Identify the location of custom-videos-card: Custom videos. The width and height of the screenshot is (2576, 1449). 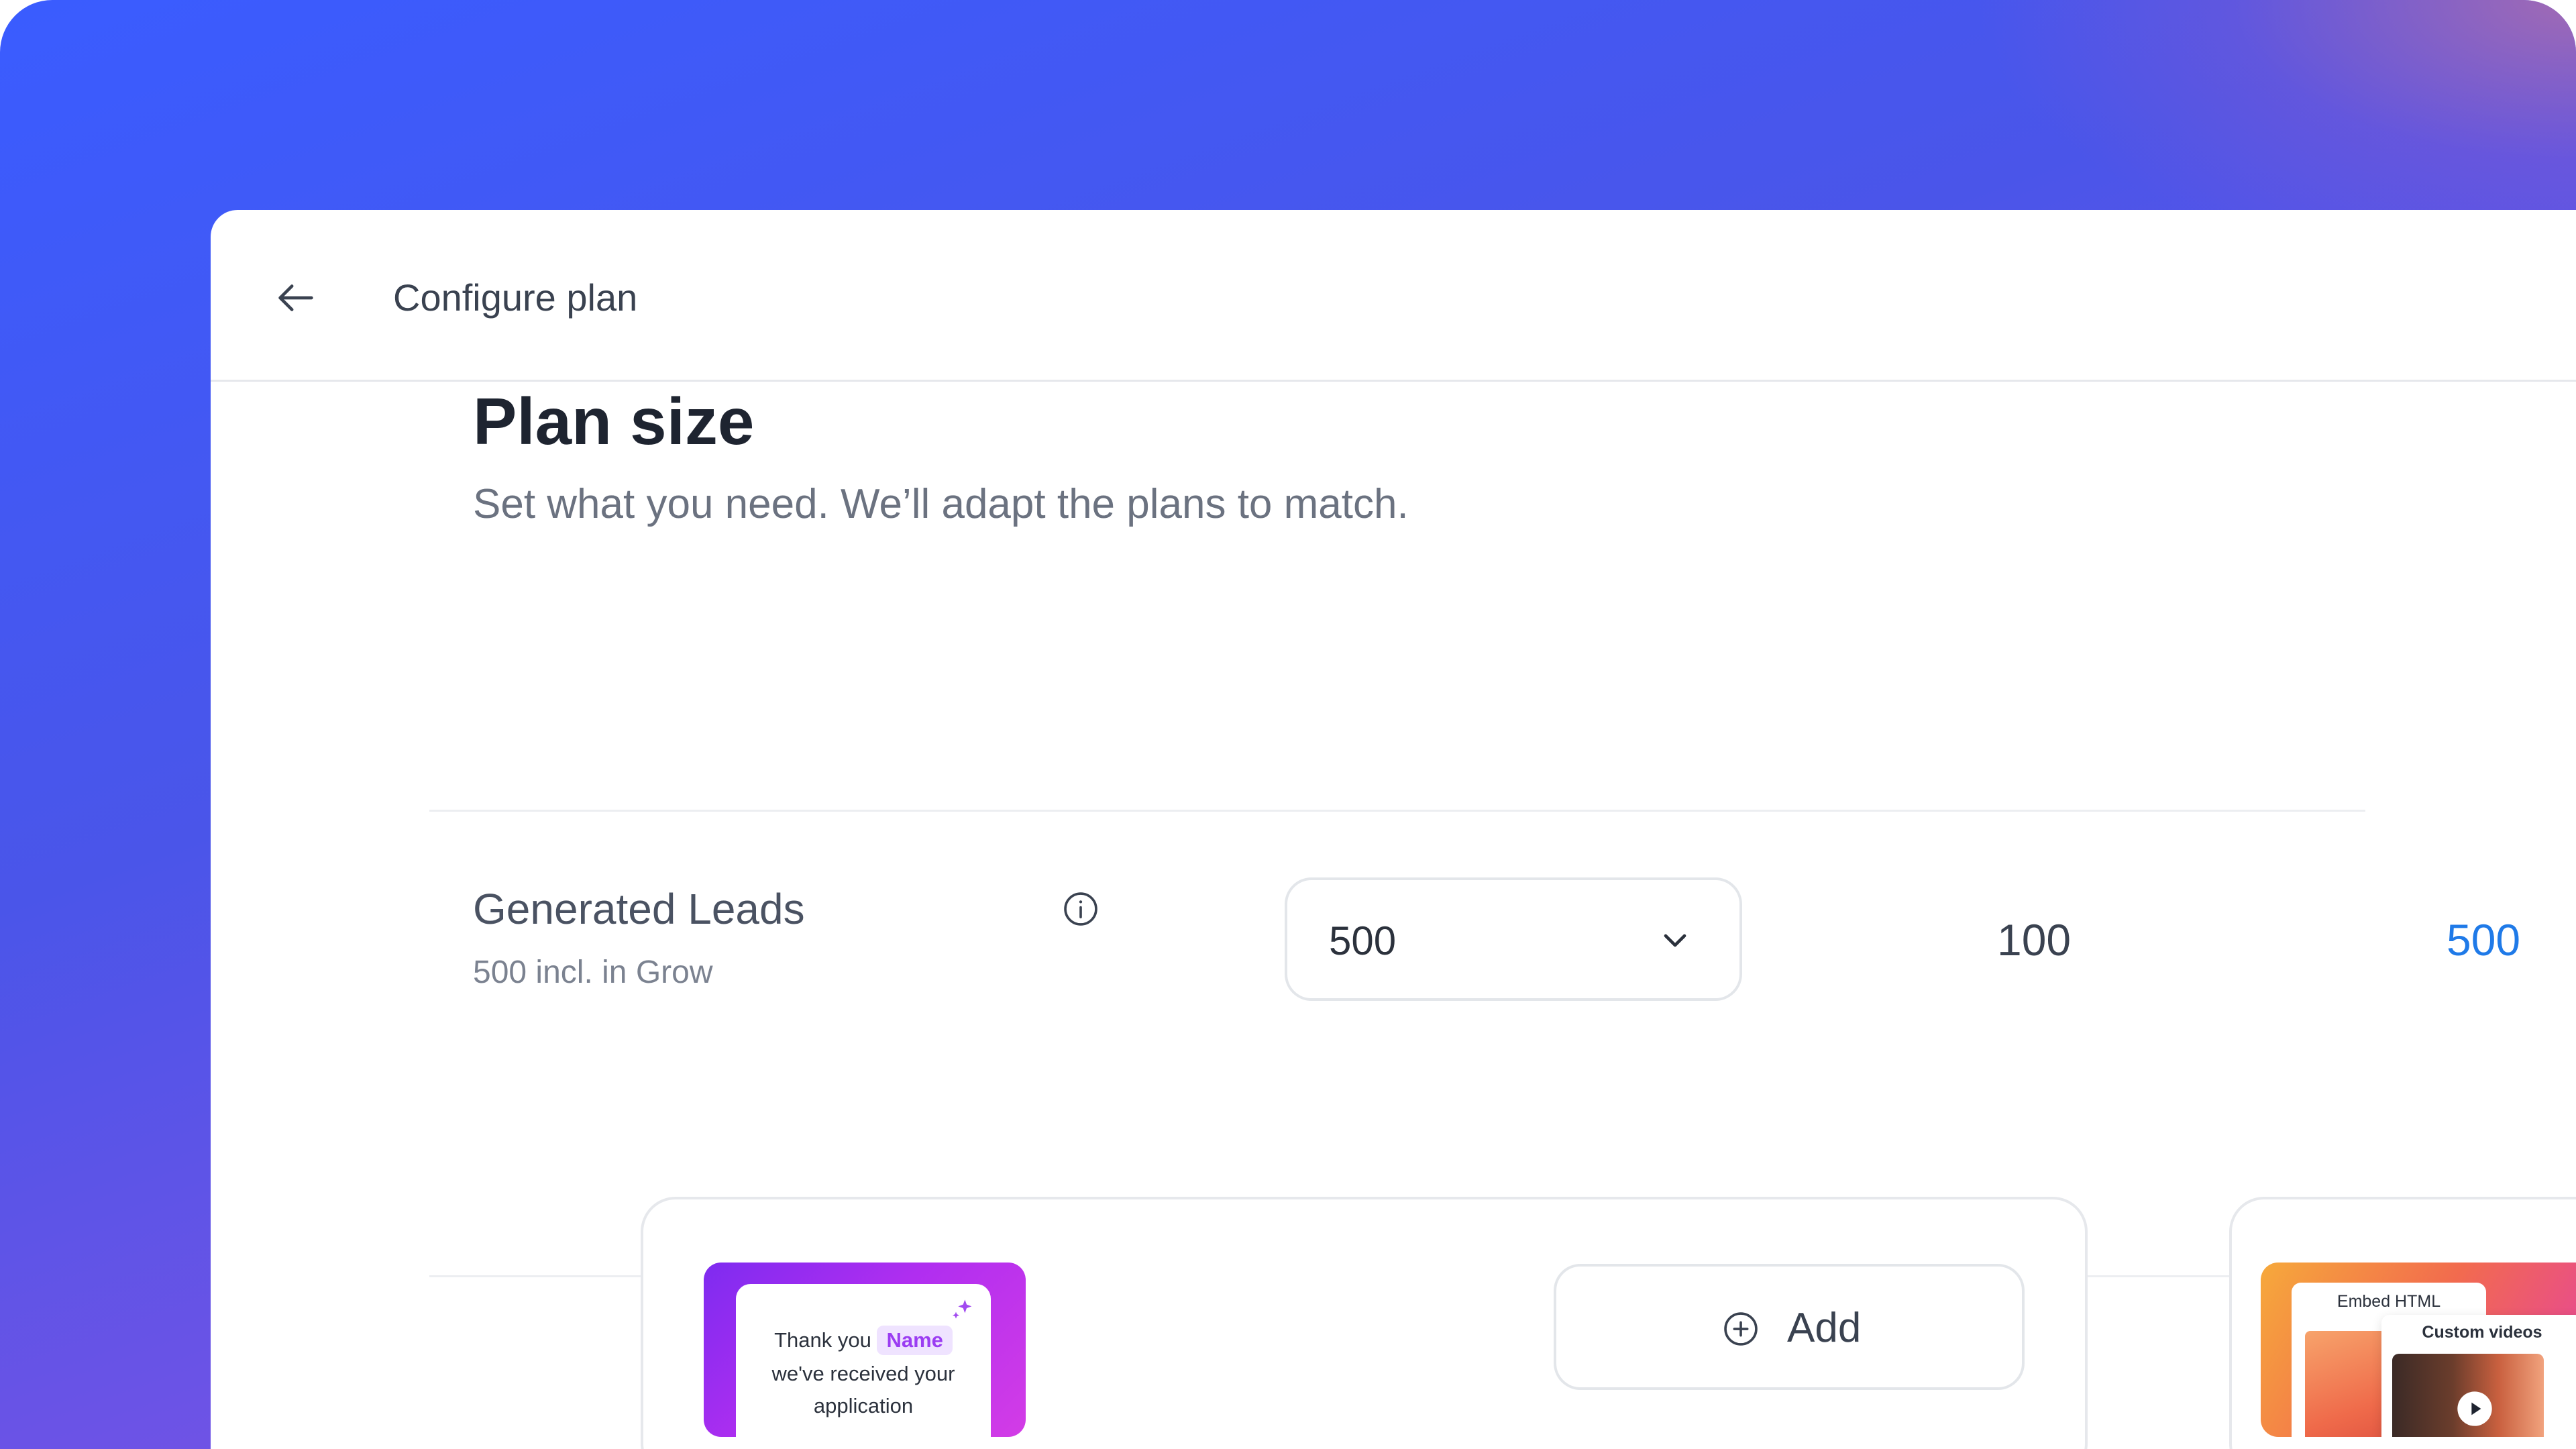
(2478, 1376).